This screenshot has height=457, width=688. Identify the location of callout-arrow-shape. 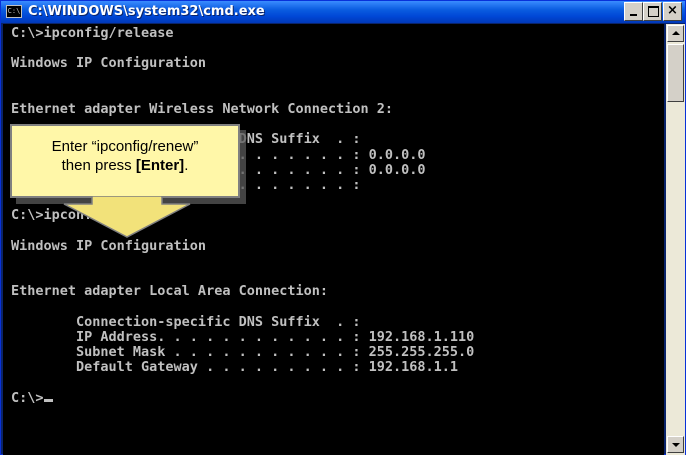
(127, 217).